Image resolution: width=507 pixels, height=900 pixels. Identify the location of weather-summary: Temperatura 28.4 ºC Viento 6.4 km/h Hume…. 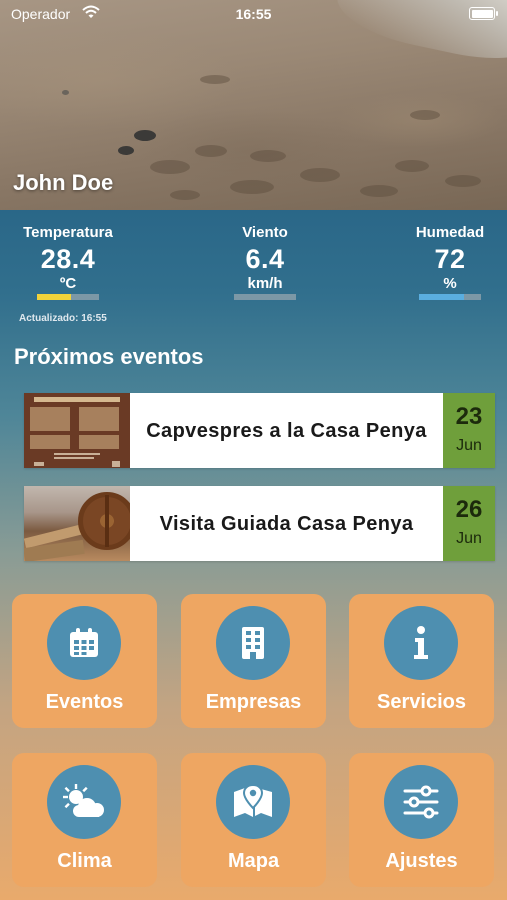
(253, 270).